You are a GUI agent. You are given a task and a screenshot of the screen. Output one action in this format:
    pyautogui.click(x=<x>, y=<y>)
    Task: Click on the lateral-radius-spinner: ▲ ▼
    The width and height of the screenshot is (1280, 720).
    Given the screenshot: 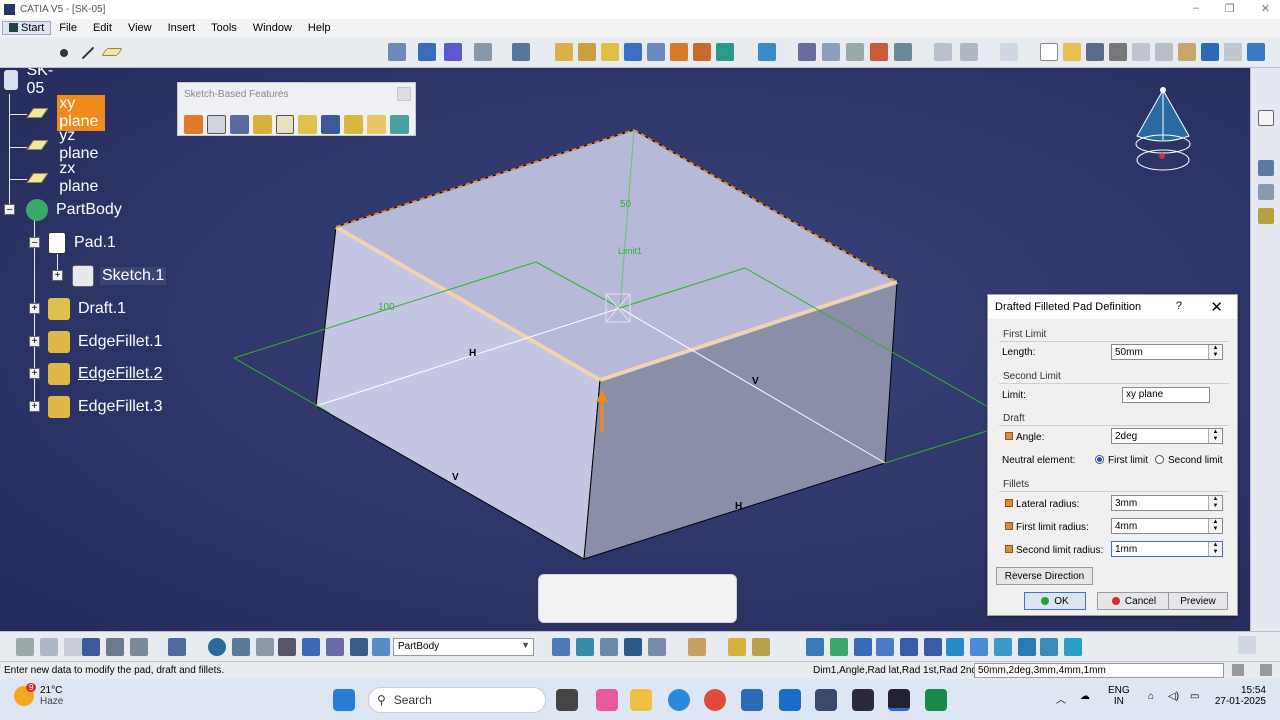 What is the action you would take?
    pyautogui.click(x=1215, y=503)
    